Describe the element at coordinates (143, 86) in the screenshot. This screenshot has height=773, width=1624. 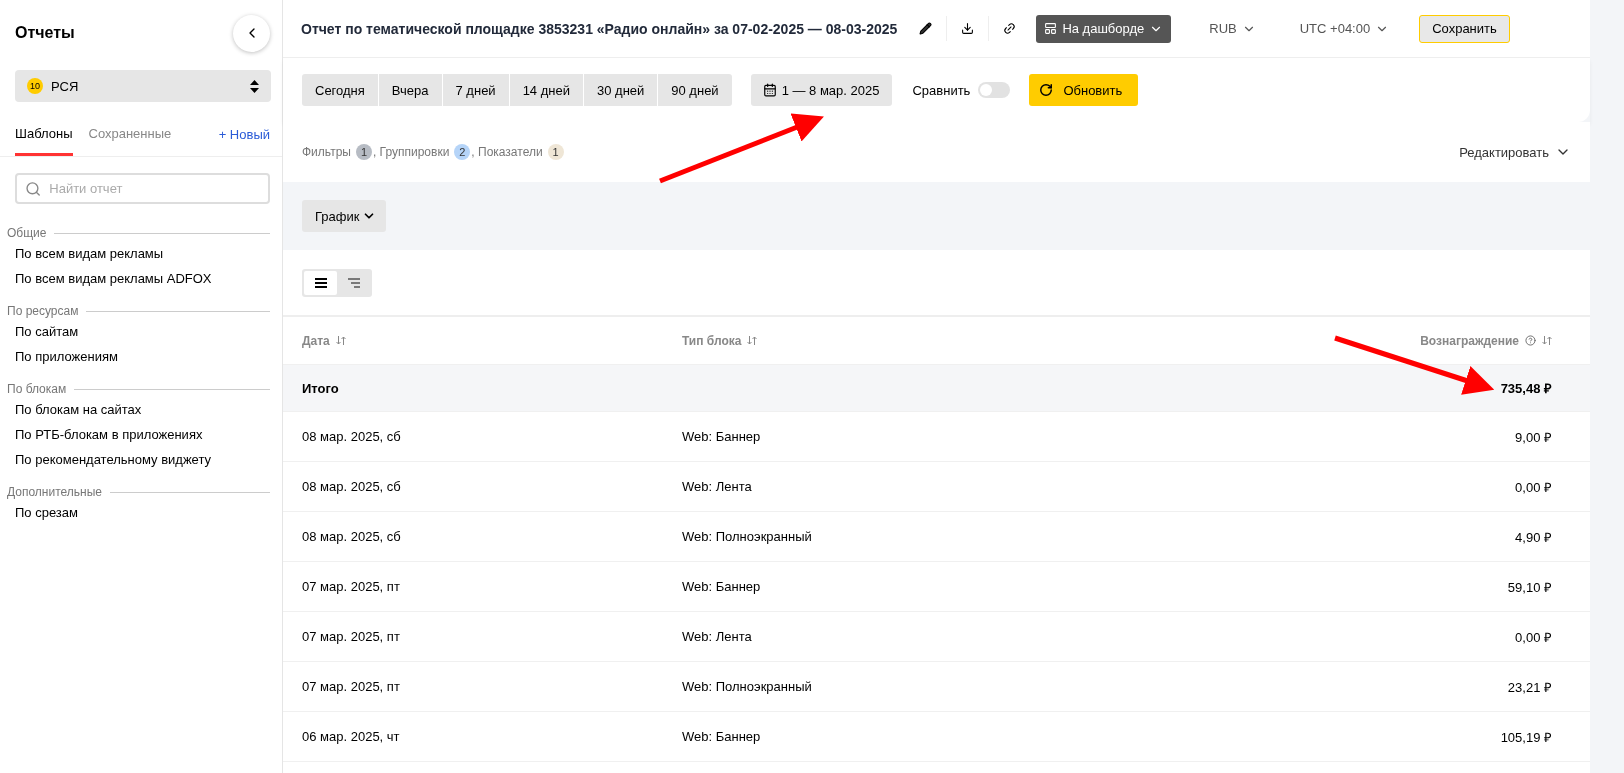
I see `source-select: 10 РСЯ` at that location.